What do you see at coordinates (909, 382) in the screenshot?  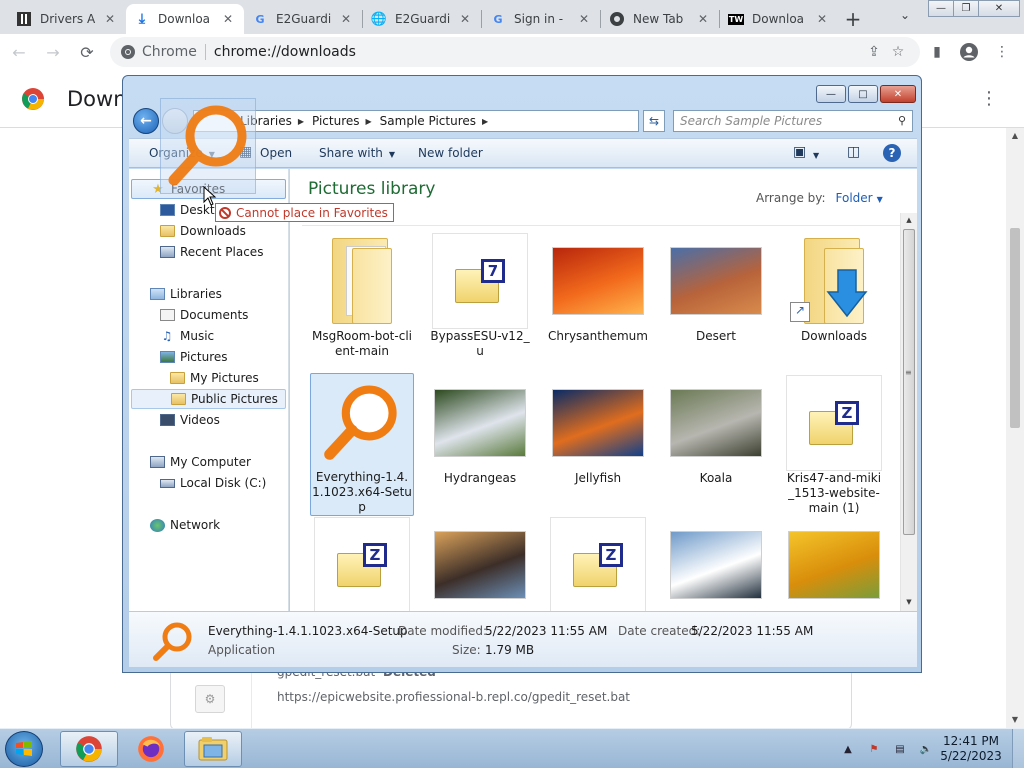 I see `content-scroll-thumb` at bounding box center [909, 382].